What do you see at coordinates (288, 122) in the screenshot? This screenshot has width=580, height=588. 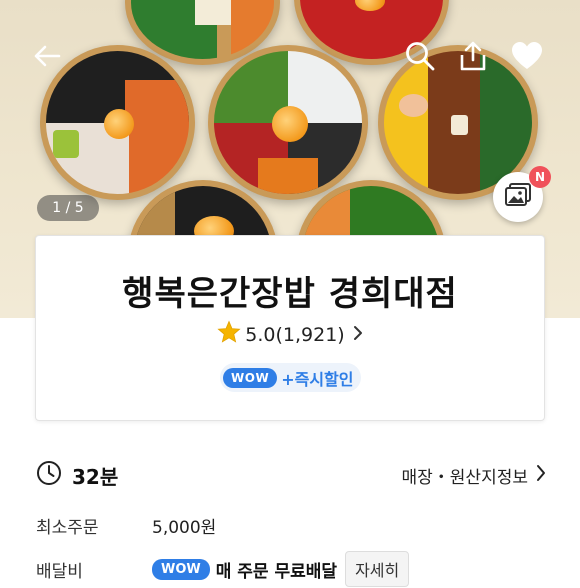 I see `food-bowl-image` at bounding box center [288, 122].